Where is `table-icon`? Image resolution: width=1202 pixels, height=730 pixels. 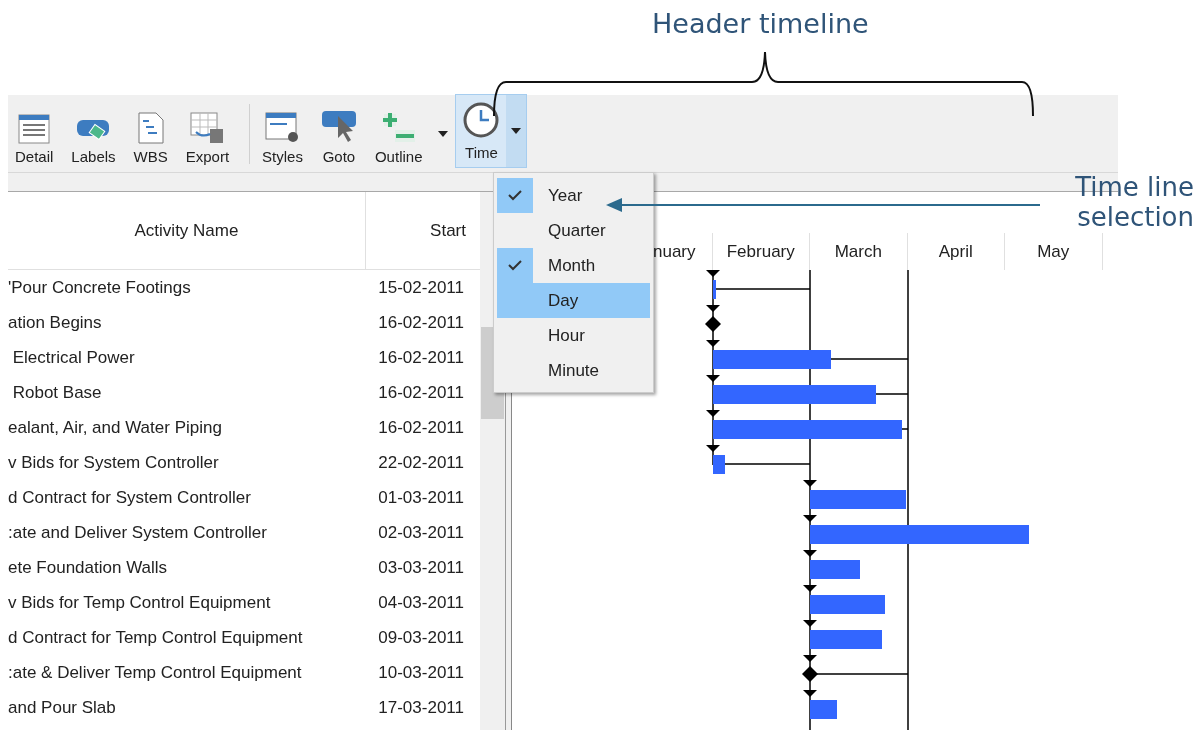
table-icon is located at coordinates (34, 128).